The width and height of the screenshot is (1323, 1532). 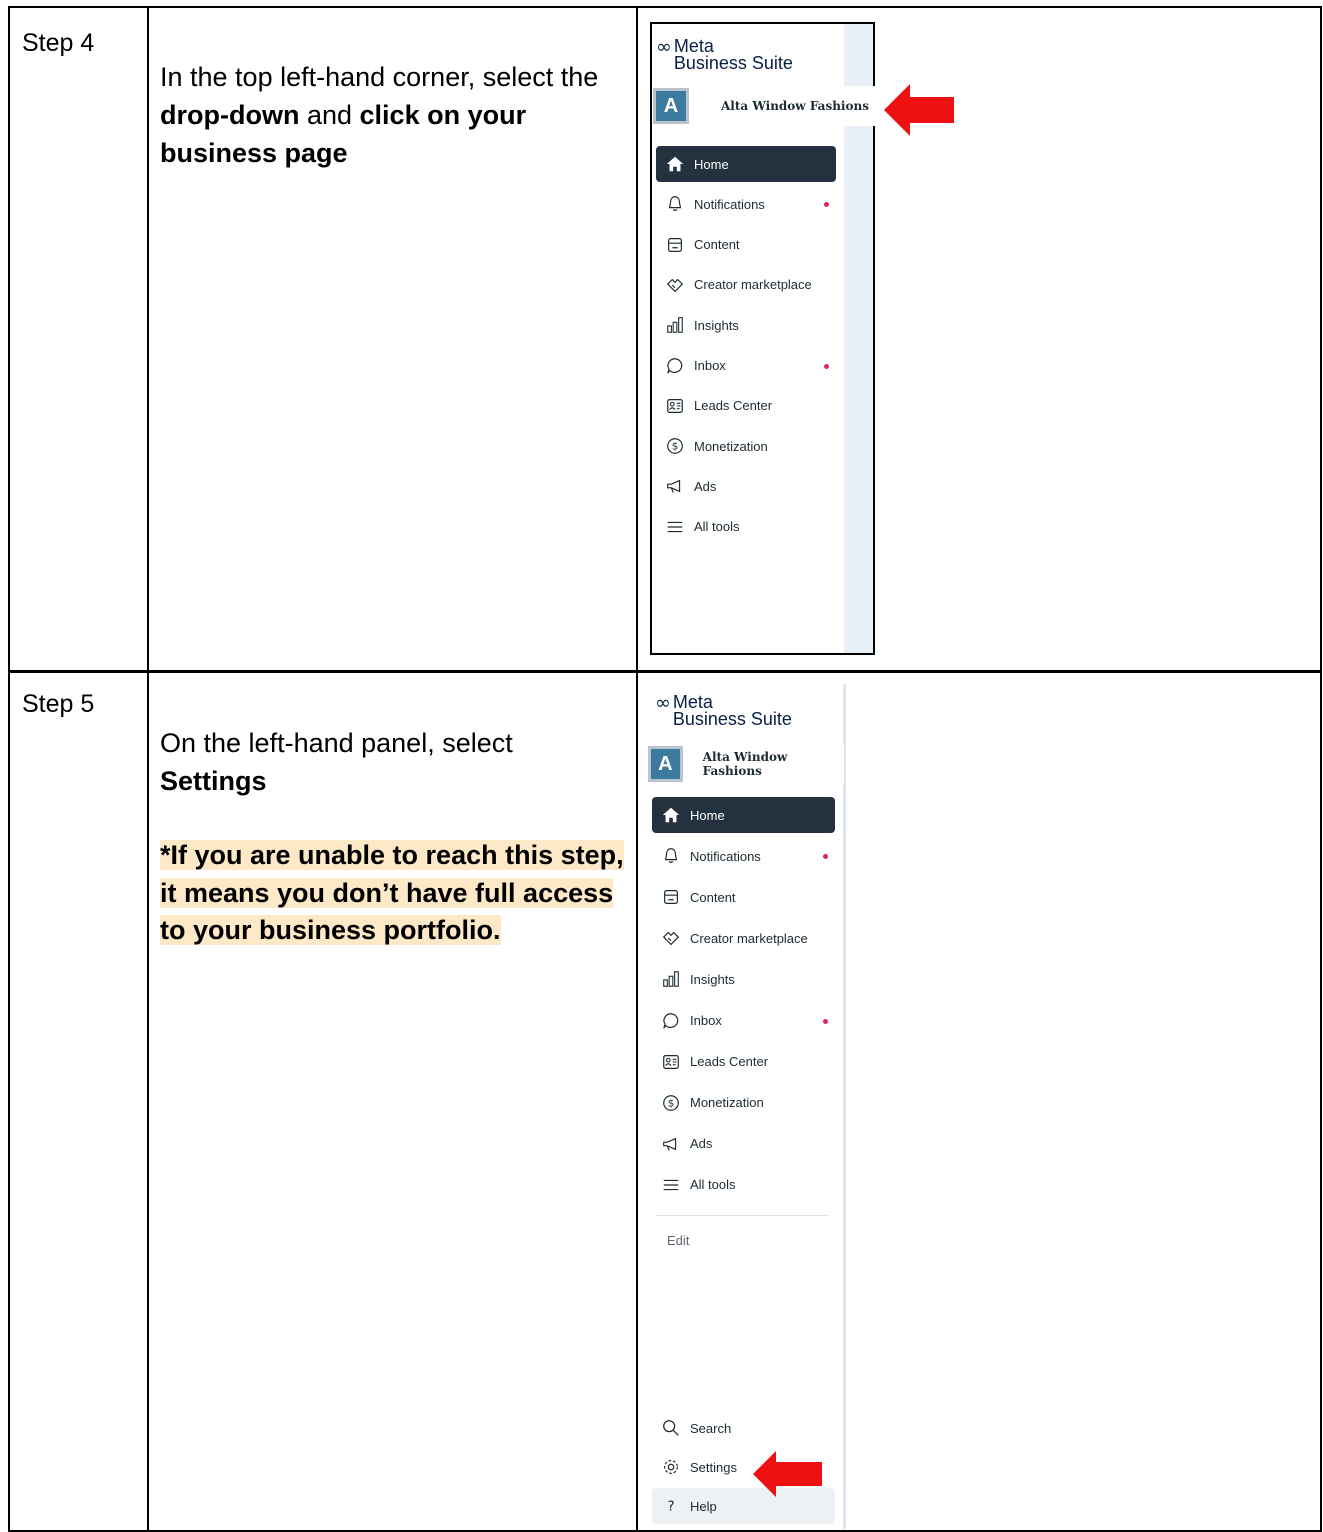 I want to click on instruction-text: On the left-hand panel, select, so click(x=336, y=743).